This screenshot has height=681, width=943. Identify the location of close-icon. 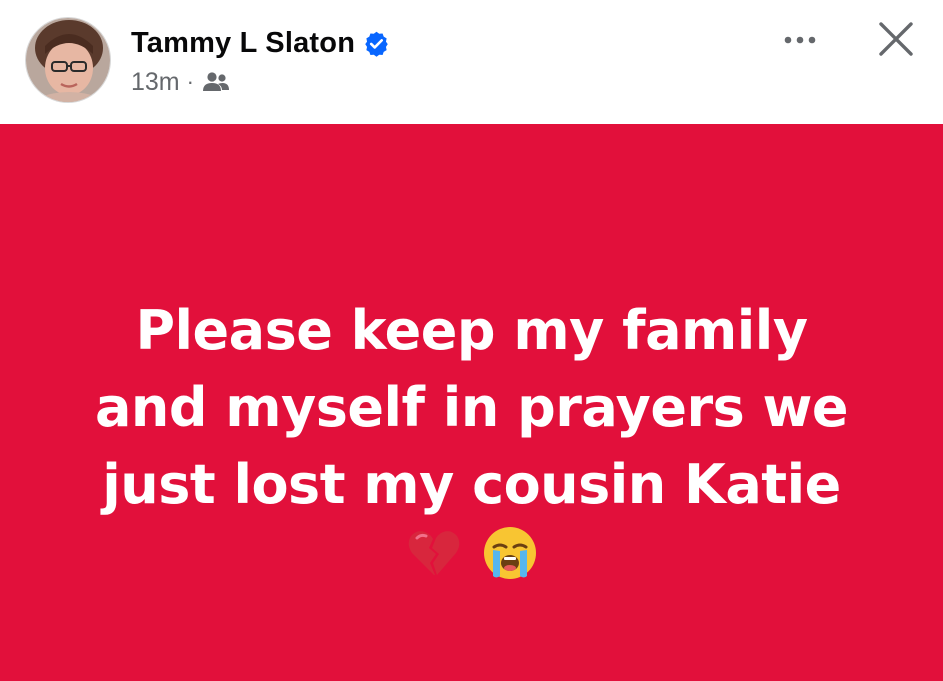
(896, 40).